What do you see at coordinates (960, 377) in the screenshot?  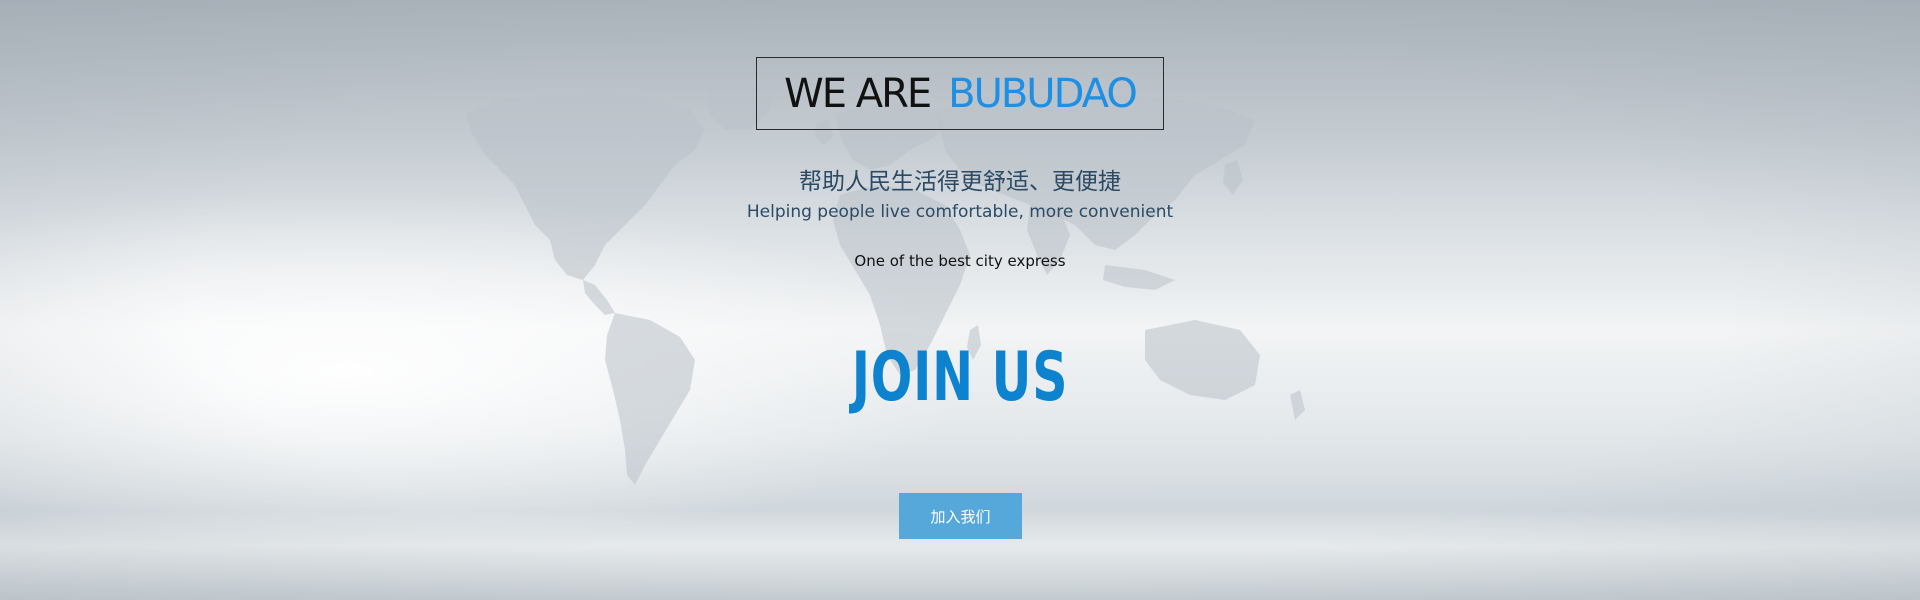 I see `join-us-headline: JOIN US` at bounding box center [960, 377].